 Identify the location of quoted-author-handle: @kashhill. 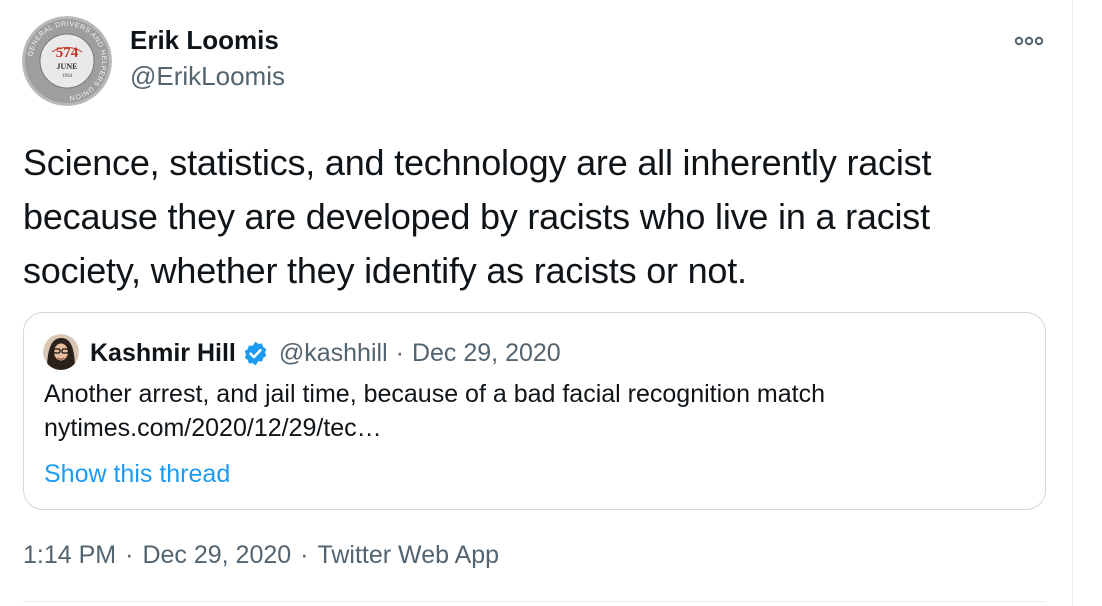
(333, 352).